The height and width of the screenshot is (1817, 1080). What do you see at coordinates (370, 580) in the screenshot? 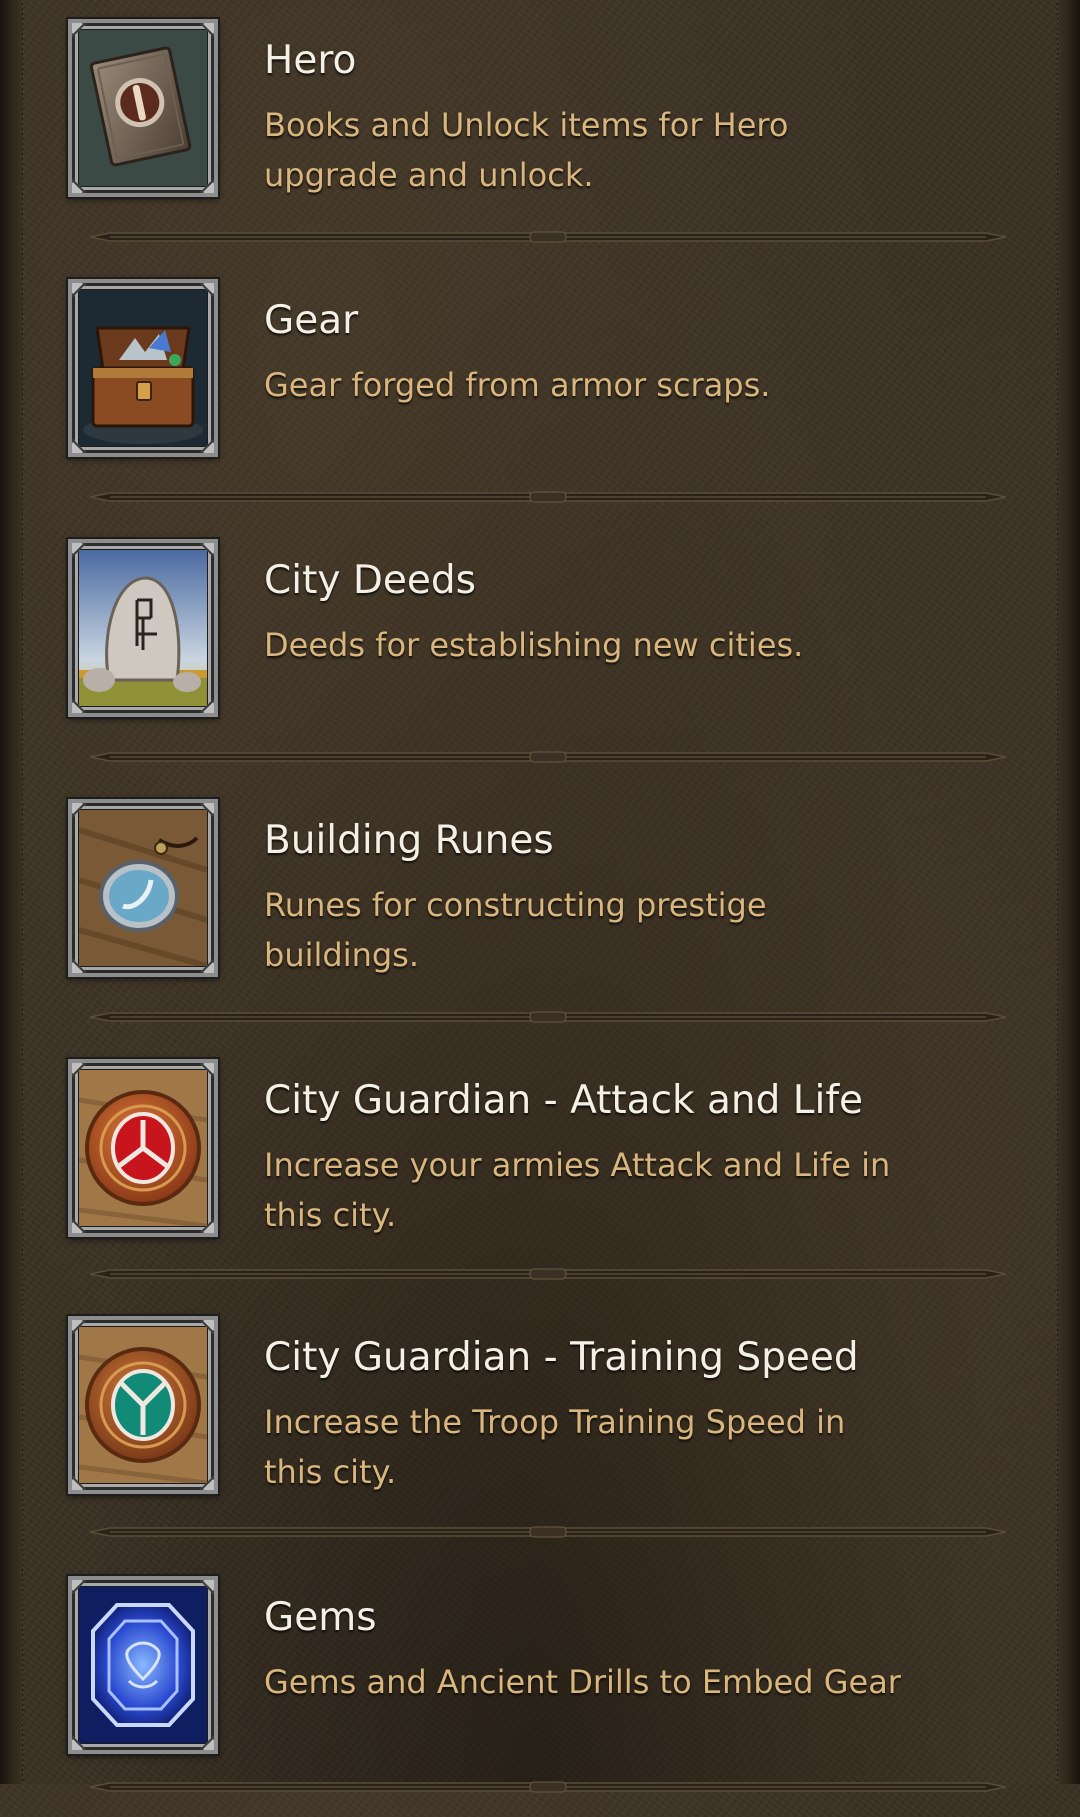
I see `item-title: City Deeds` at bounding box center [370, 580].